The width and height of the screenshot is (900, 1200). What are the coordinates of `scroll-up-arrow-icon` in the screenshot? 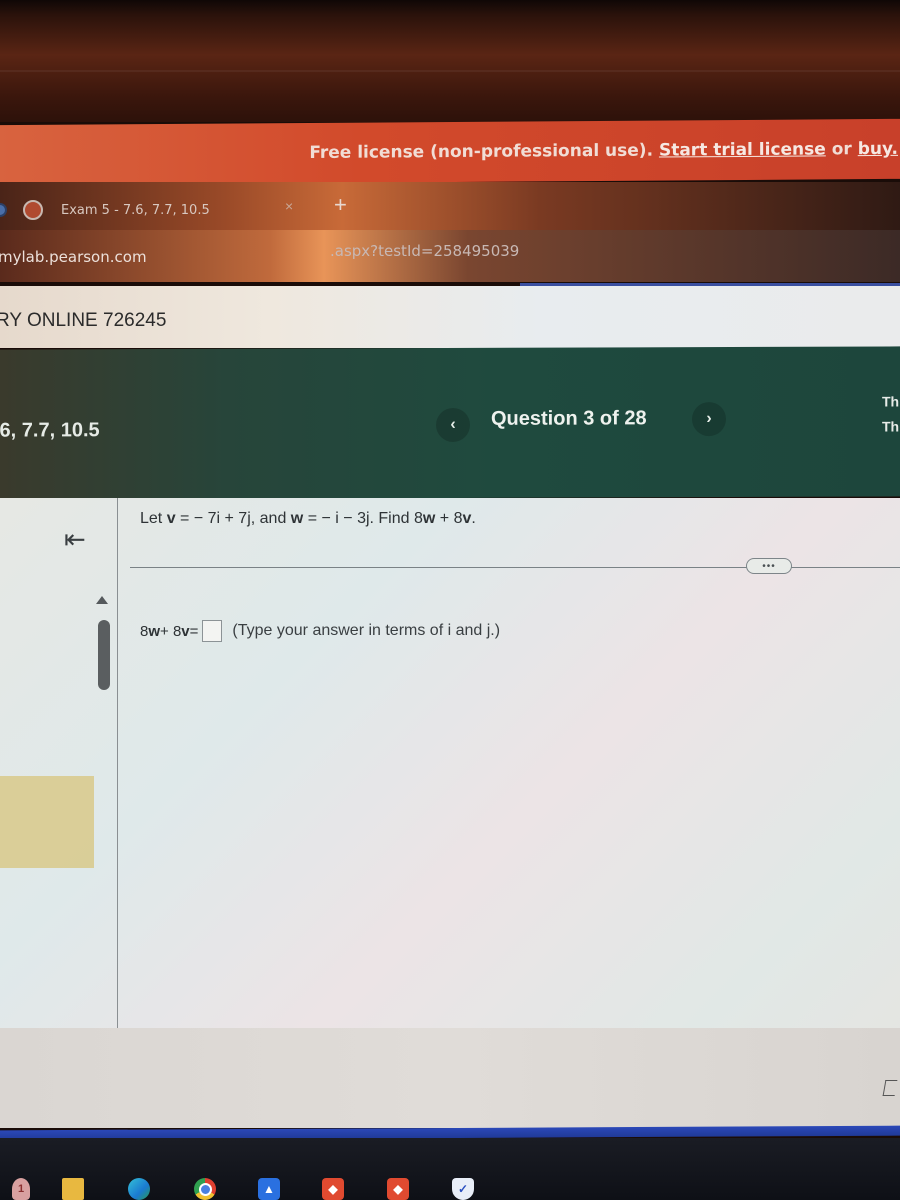 It's located at (102, 600).